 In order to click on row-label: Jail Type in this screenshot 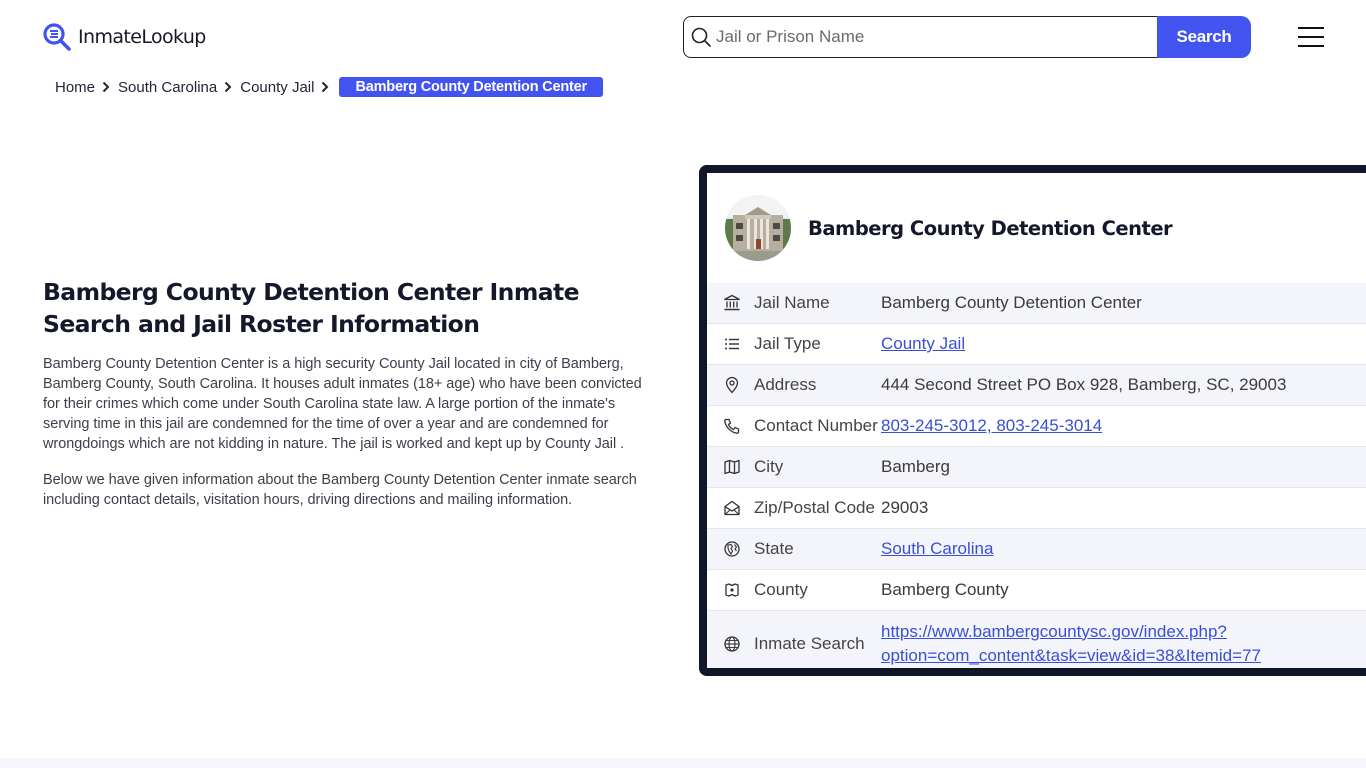, I will do `click(787, 343)`.